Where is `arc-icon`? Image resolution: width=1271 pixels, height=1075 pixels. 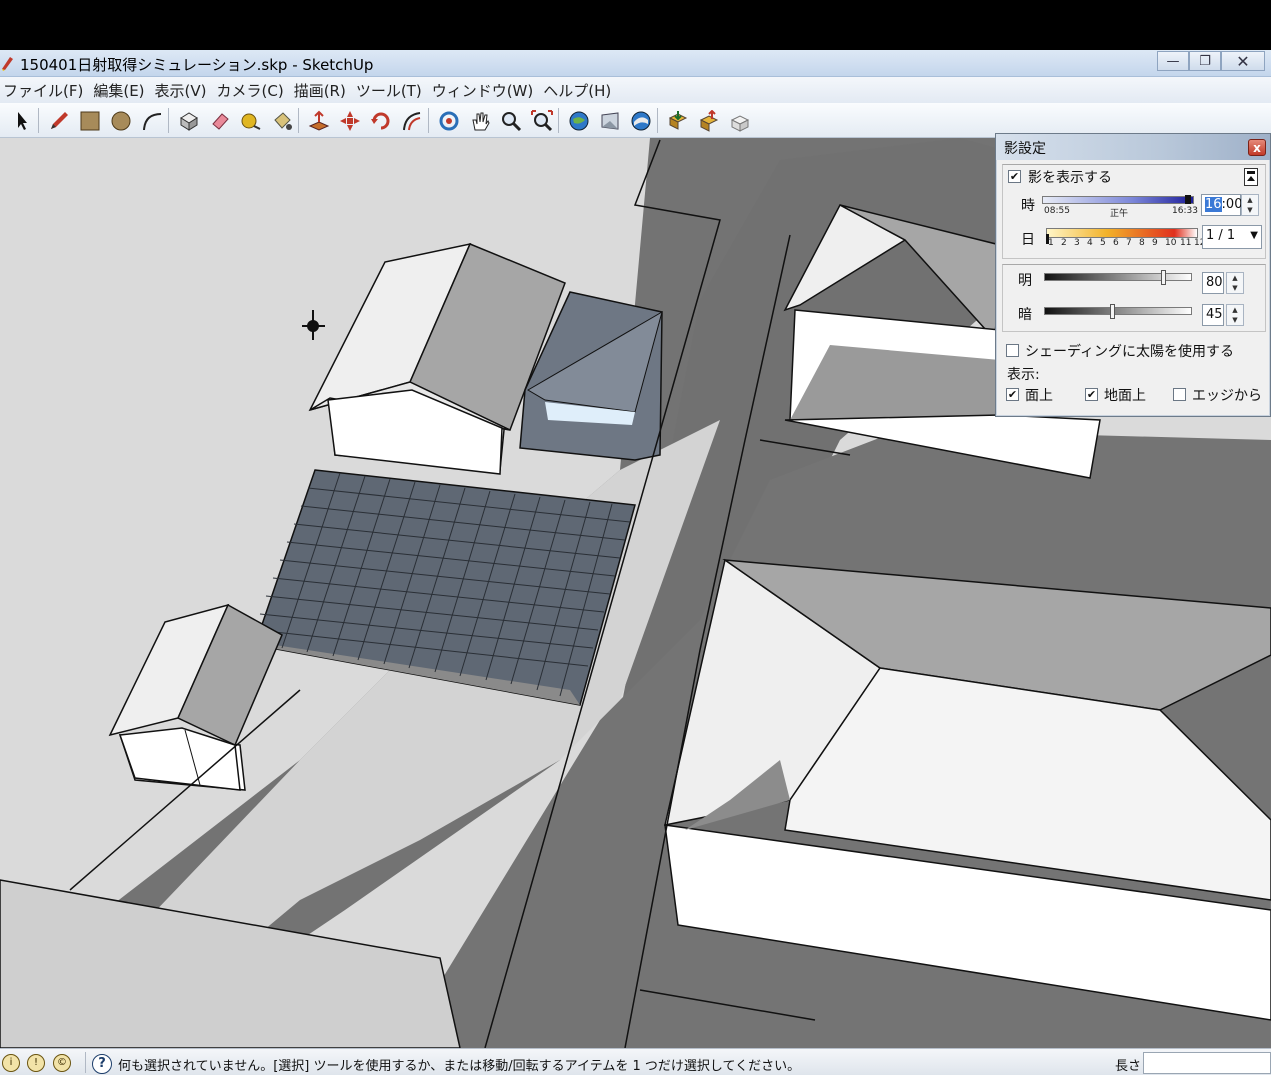 arc-icon is located at coordinates (151, 121).